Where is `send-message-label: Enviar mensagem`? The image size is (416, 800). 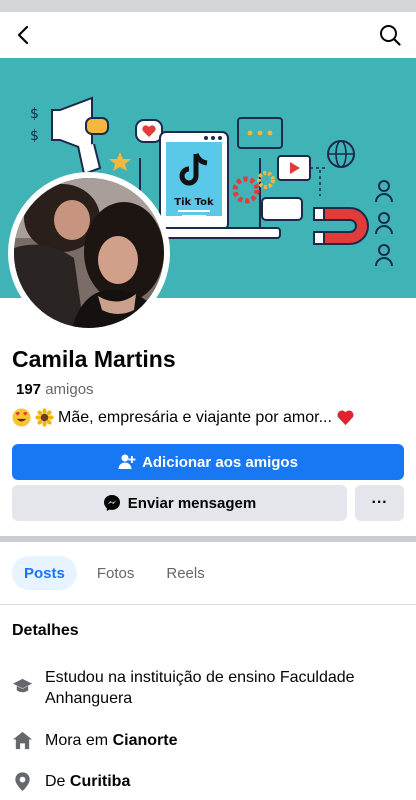
send-message-label: Enviar mensagem is located at coordinates (192, 503).